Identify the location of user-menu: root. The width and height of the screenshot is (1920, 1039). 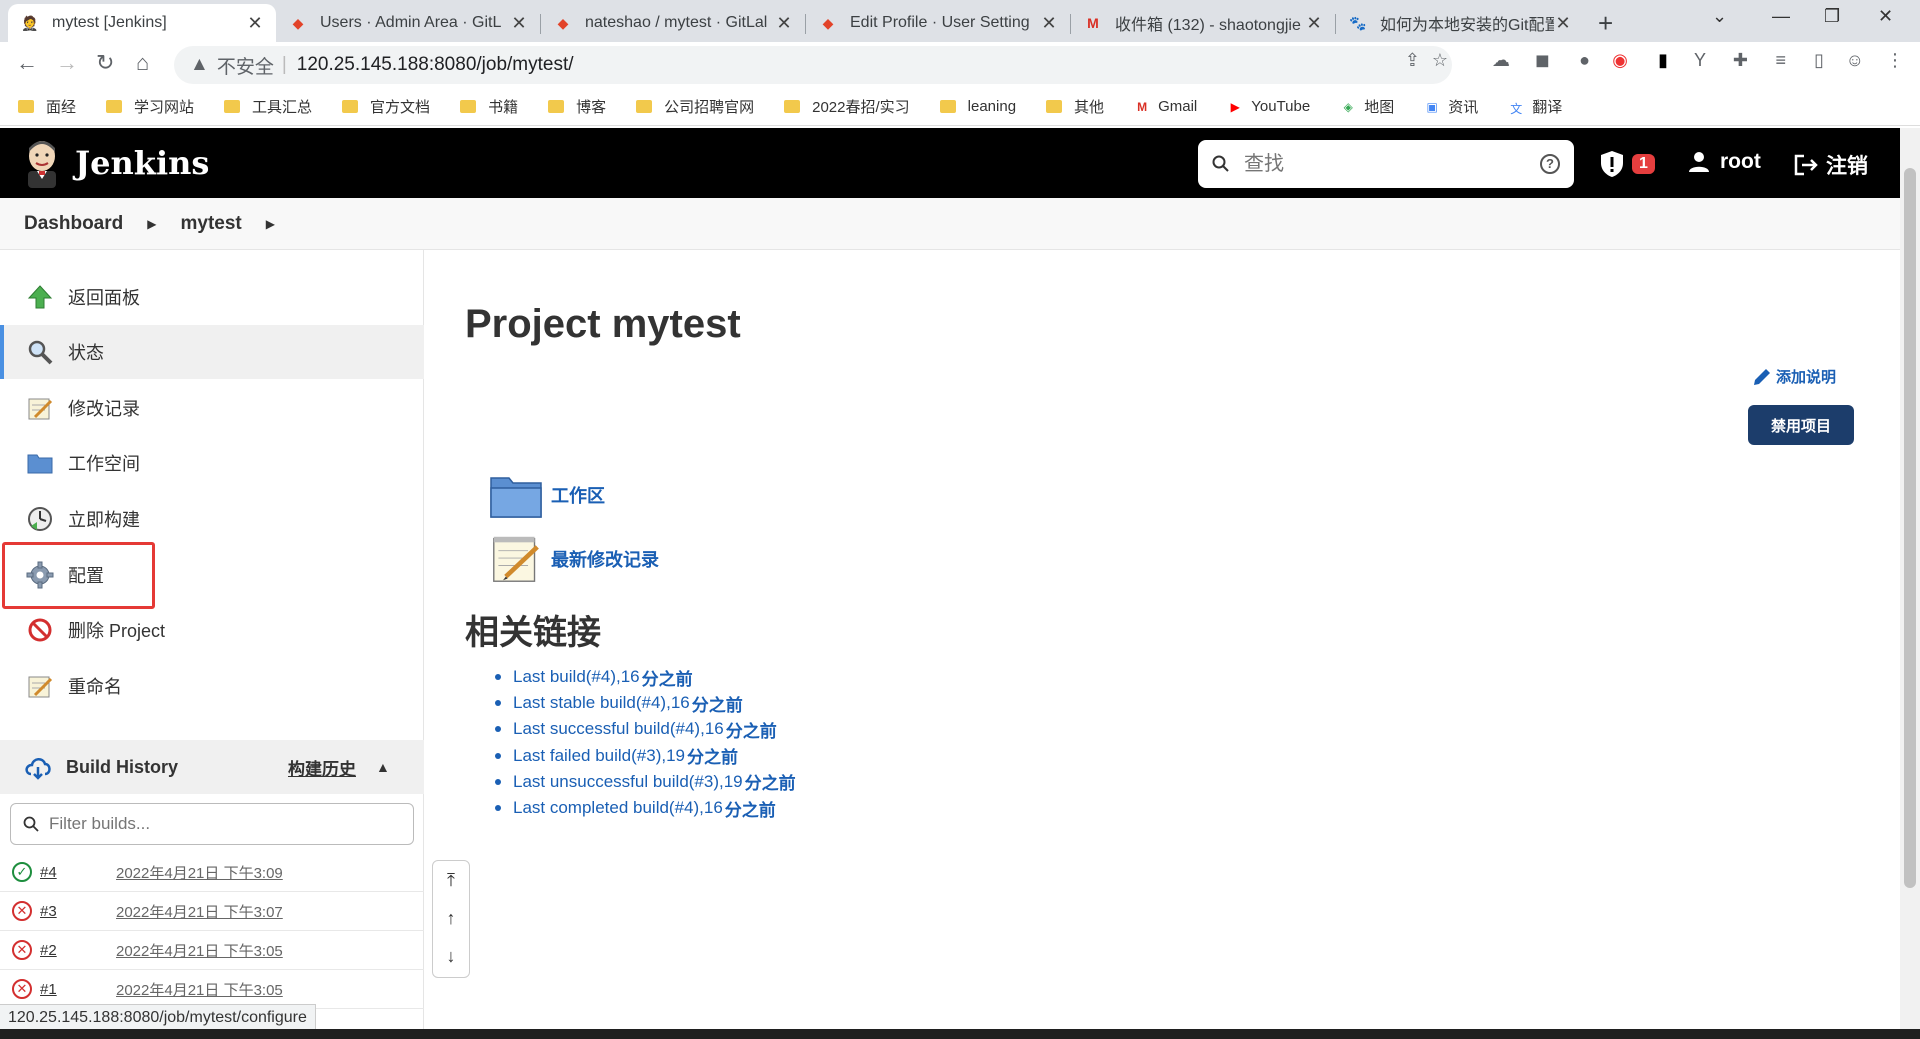
(1724, 162).